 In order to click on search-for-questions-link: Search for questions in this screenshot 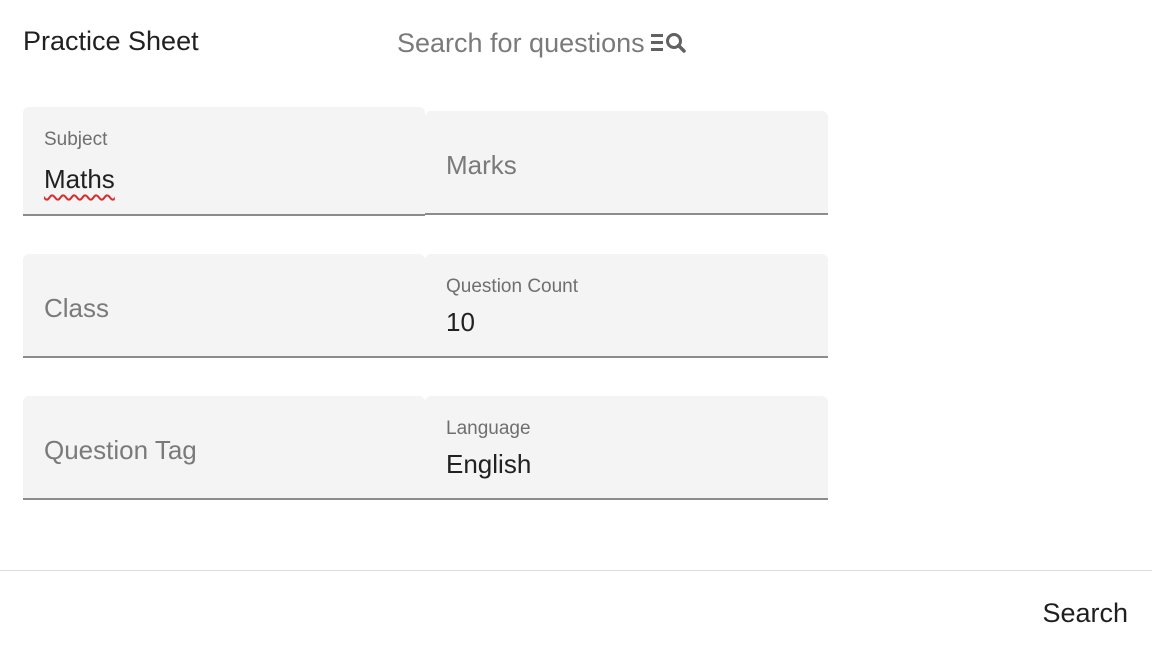, I will do `click(544, 44)`.